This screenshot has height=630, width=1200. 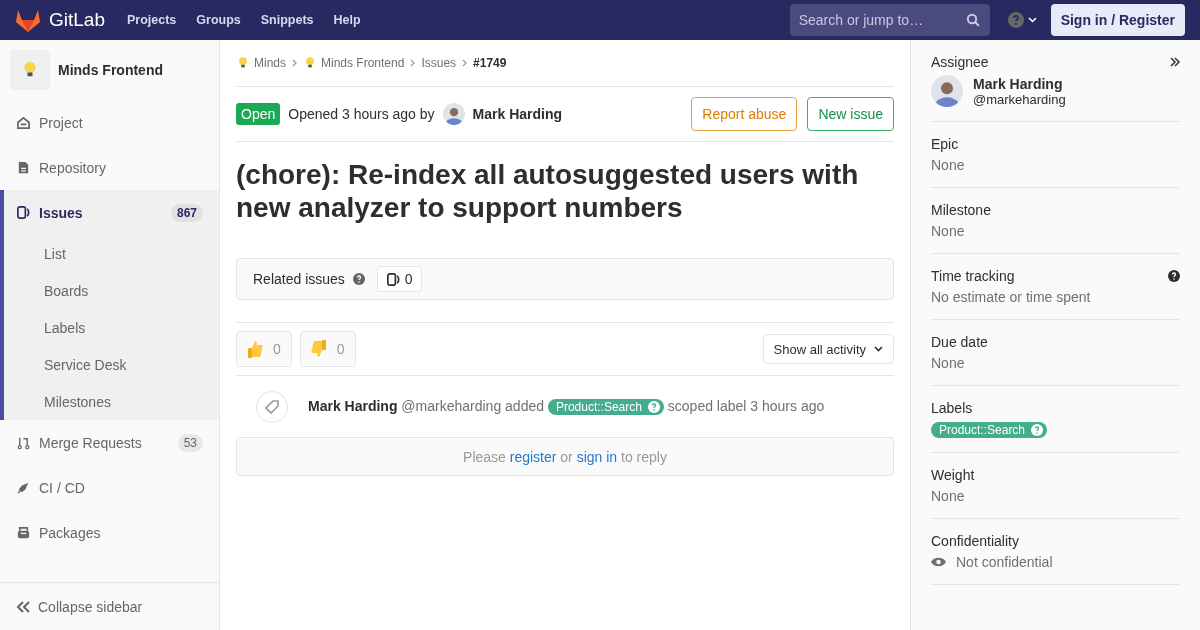 What do you see at coordinates (23, 442) in the screenshot?
I see `merge-icon` at bounding box center [23, 442].